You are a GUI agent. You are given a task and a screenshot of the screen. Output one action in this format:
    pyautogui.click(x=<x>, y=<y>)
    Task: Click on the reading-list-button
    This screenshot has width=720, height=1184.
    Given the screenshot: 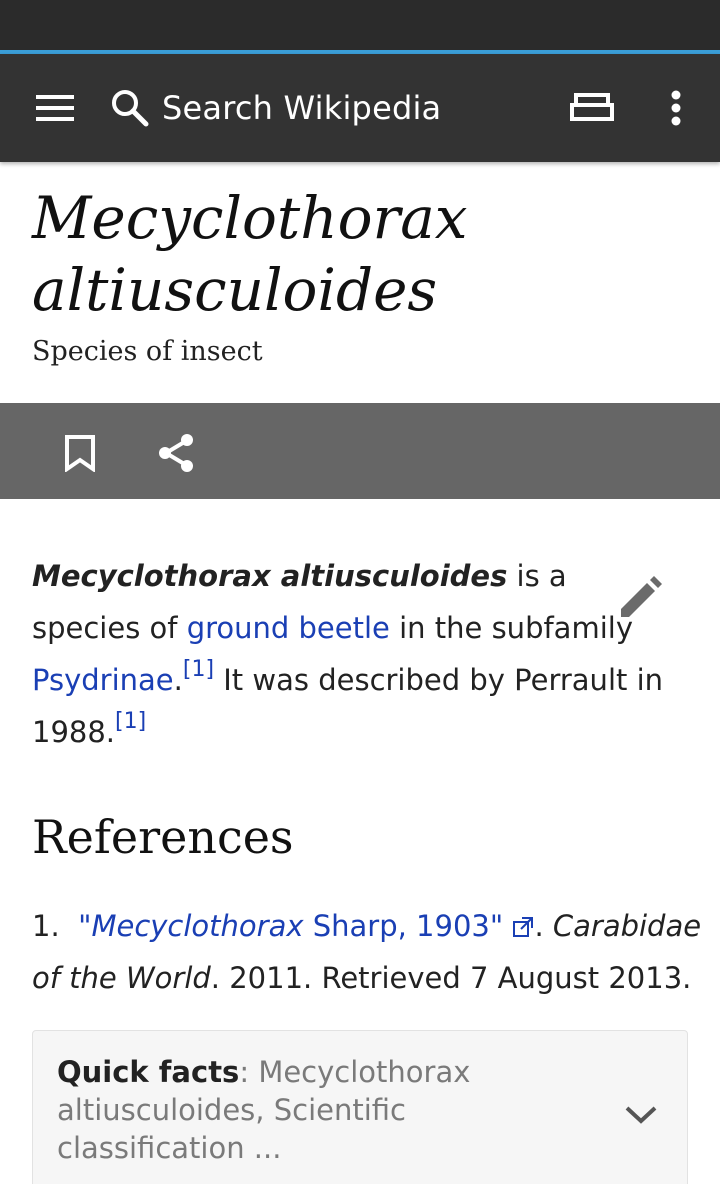 What is the action you would take?
    pyautogui.click(x=592, y=108)
    